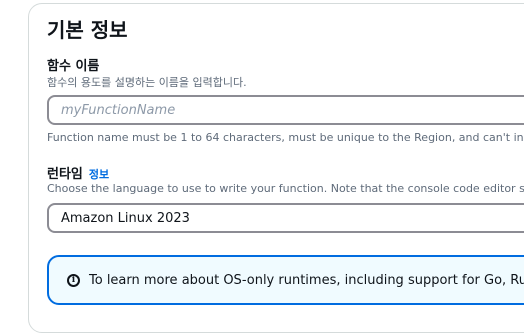 The image size is (524, 333). Describe the element at coordinates (65, 174) in the screenshot. I see `runtime-label: 런타임` at that location.